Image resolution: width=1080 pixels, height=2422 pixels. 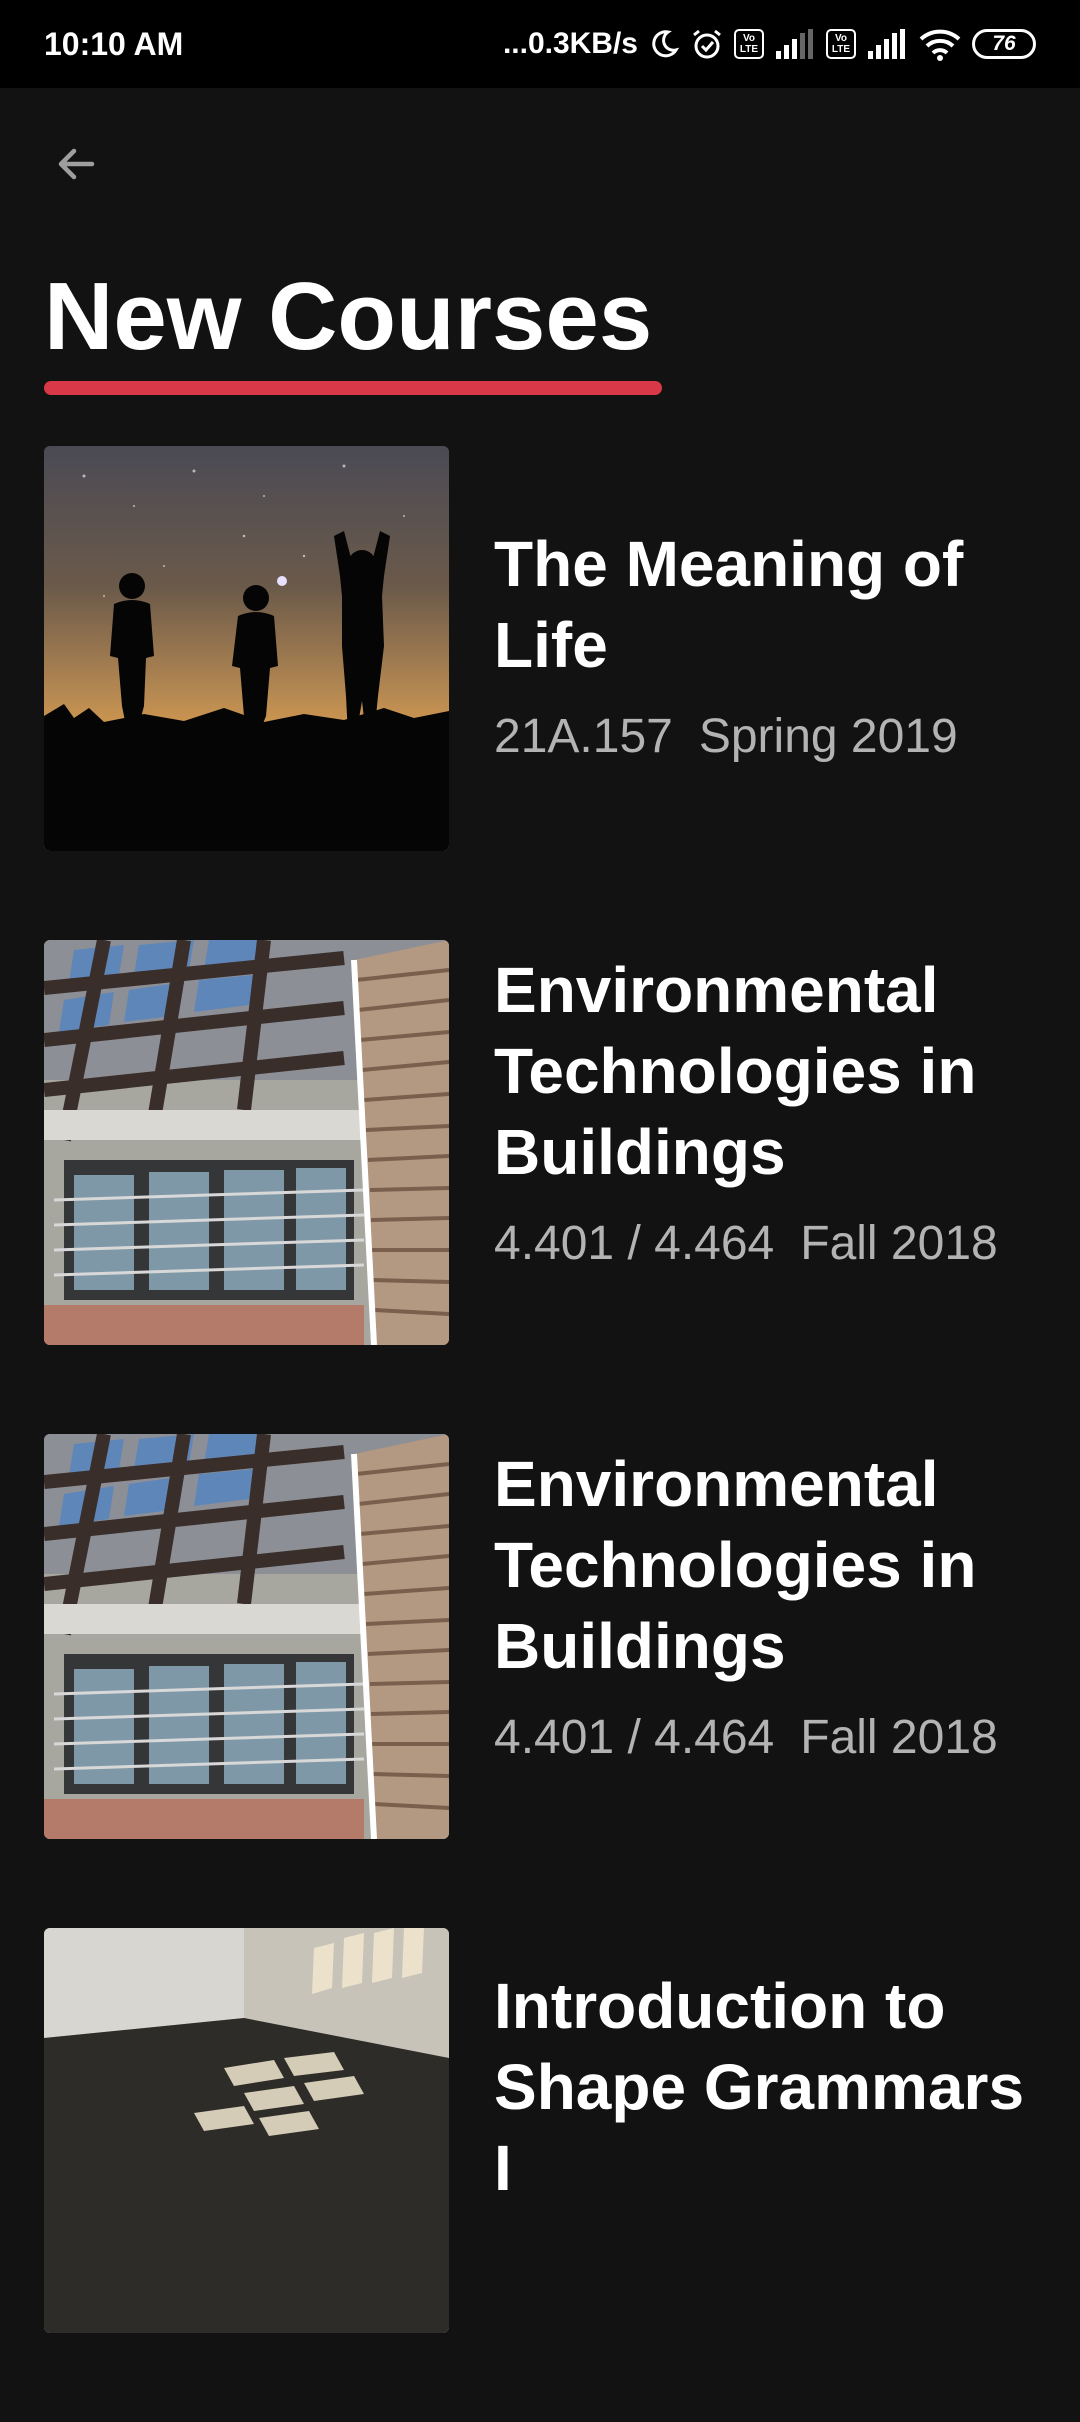 I want to click on back-button, so click(x=76, y=164).